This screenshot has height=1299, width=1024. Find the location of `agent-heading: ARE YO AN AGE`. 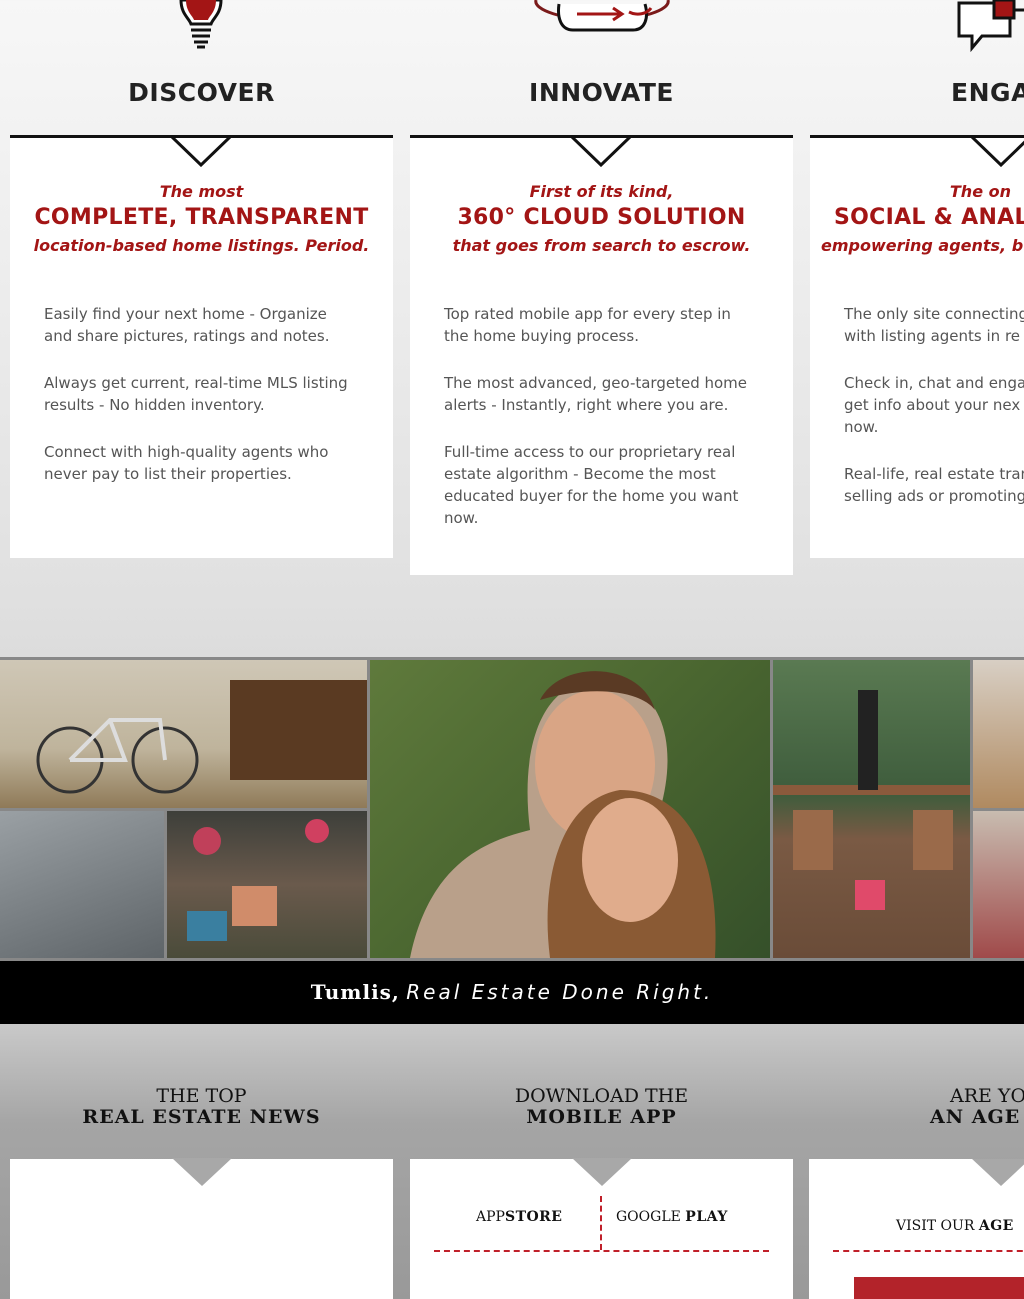

agent-heading: ARE YO AN AGE is located at coordinates (917, 1107).